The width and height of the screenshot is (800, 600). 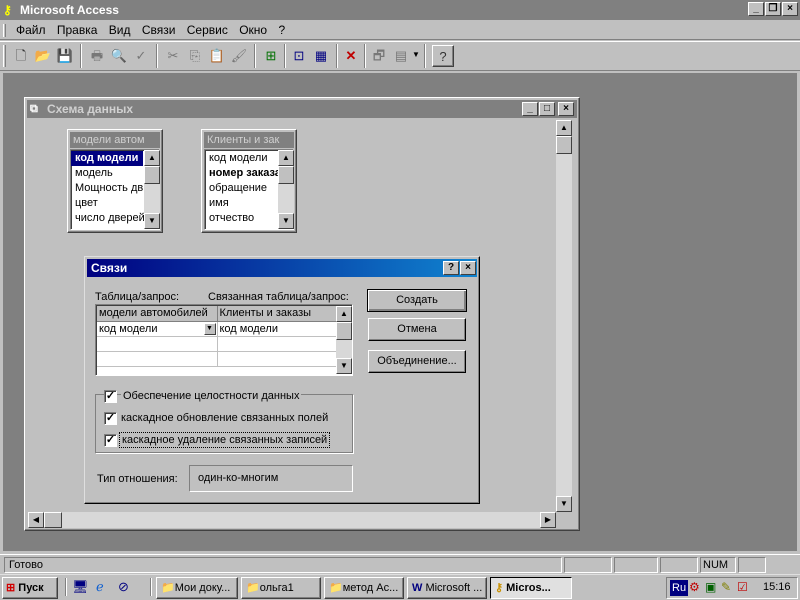 I want to click on schema-close-button: ×, so click(x=566, y=109).